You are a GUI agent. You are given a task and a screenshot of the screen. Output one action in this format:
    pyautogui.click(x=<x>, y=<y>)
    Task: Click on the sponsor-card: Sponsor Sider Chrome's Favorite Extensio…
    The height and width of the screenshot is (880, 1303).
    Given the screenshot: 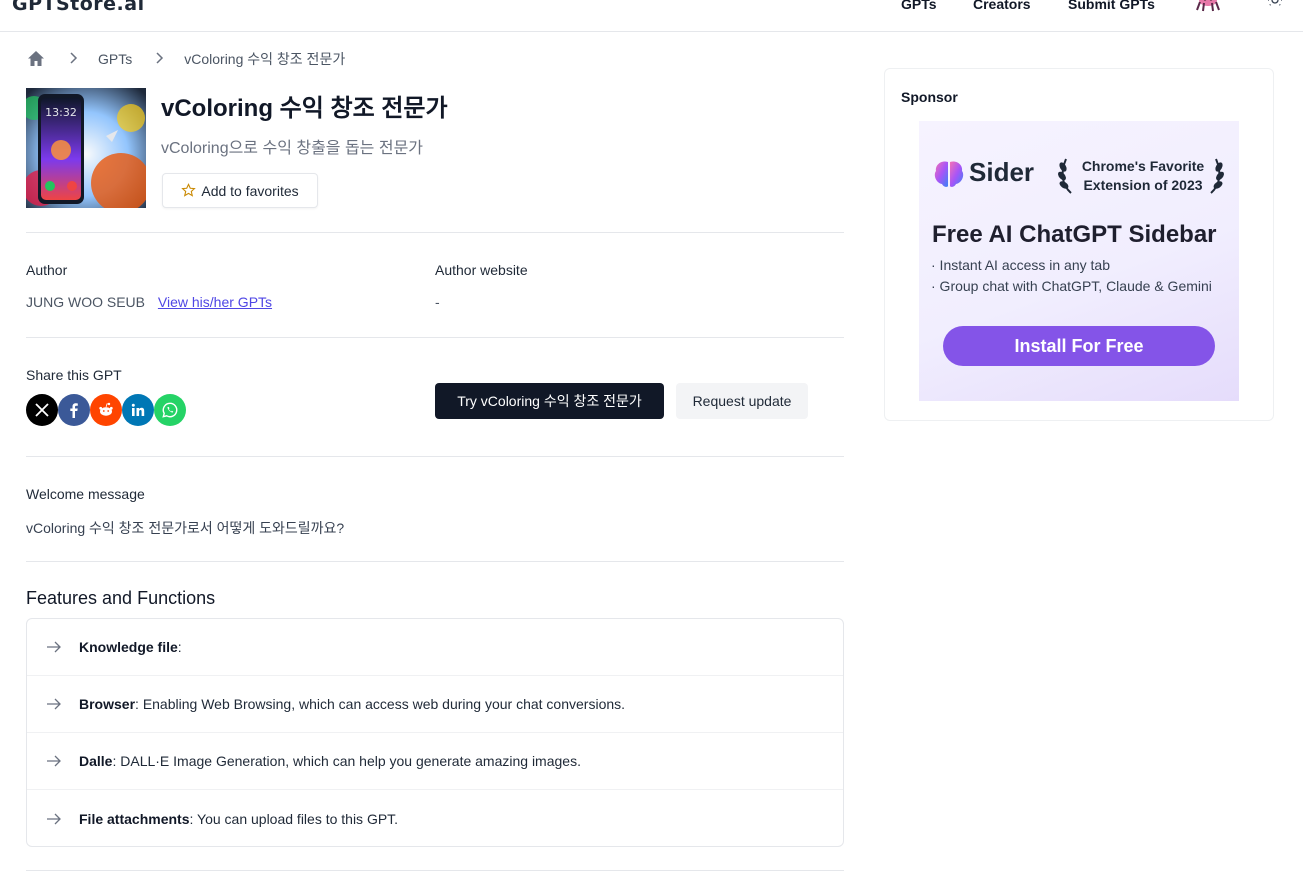 What is the action you would take?
    pyautogui.click(x=1079, y=244)
    